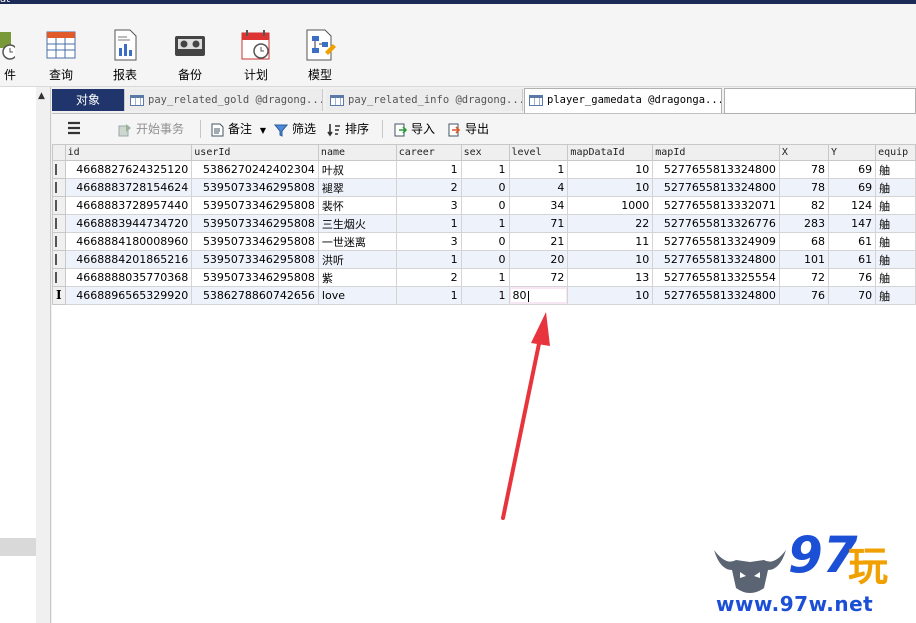  What do you see at coordinates (128, 223) in the screenshot?
I see `cell-id: 4668883944734720` at bounding box center [128, 223].